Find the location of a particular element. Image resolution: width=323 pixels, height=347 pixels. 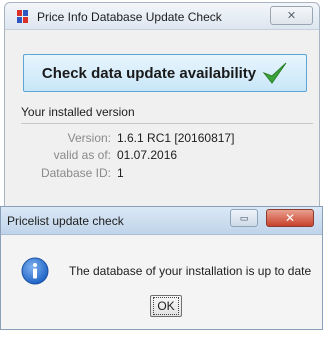

restore-button: ▭ is located at coordinates (244, 218).